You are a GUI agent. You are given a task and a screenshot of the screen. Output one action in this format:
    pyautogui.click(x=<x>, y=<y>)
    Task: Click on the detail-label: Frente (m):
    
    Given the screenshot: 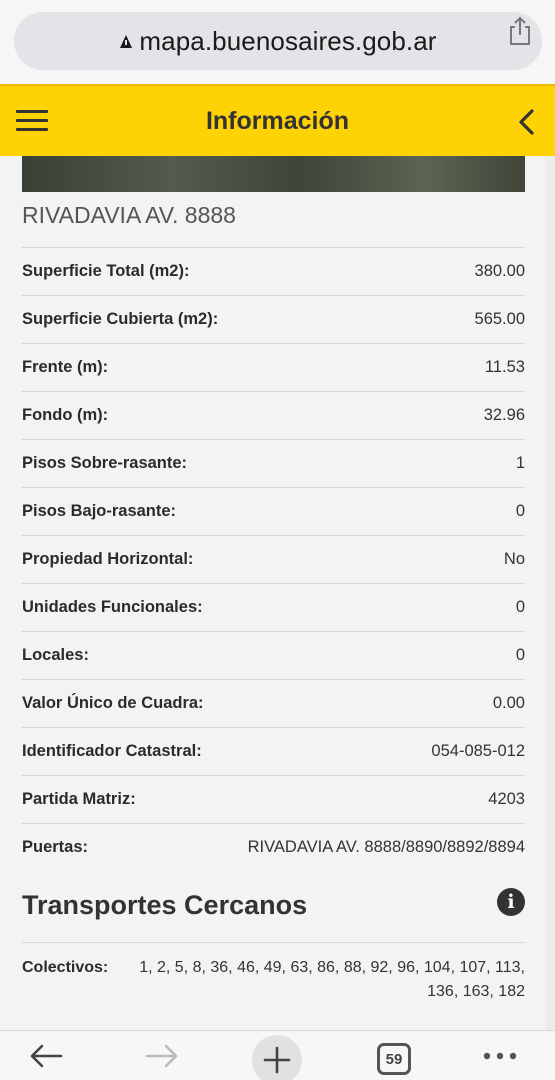 What is the action you would take?
    pyautogui.click(x=65, y=367)
    